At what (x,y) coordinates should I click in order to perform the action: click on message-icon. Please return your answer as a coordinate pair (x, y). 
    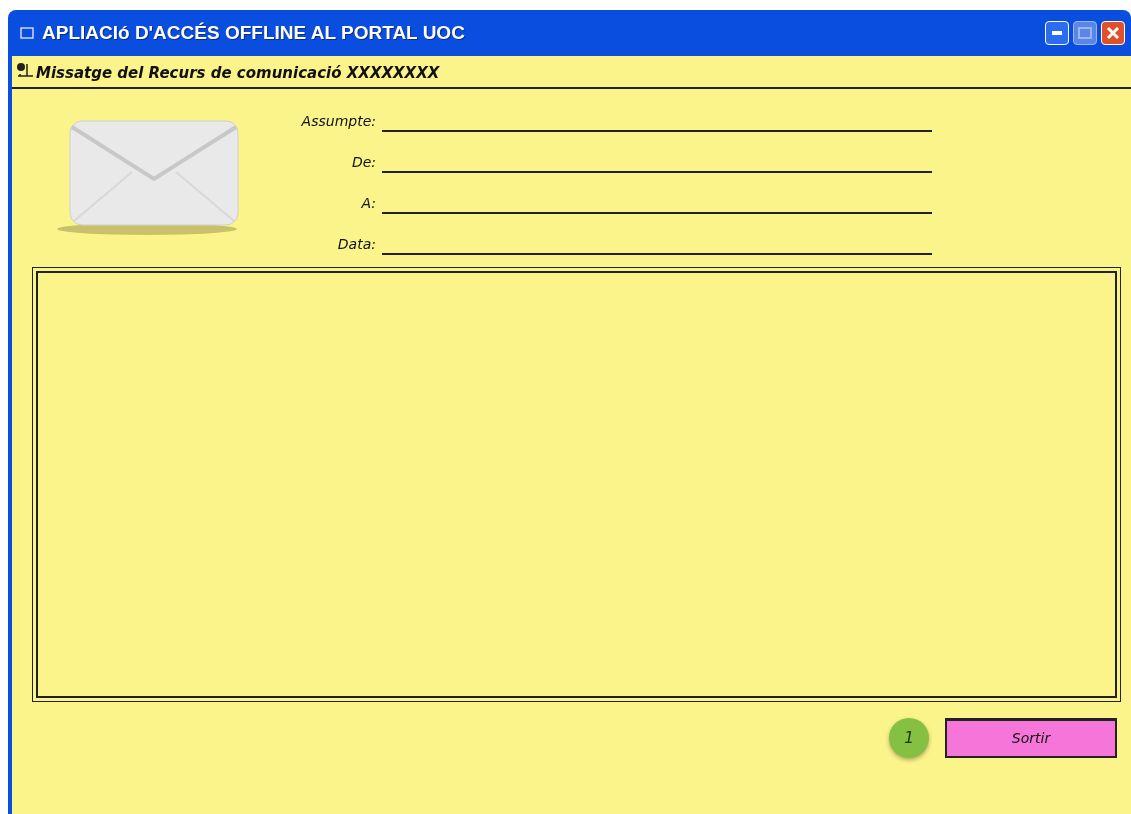
    Looking at the image, I should click on (25, 70).